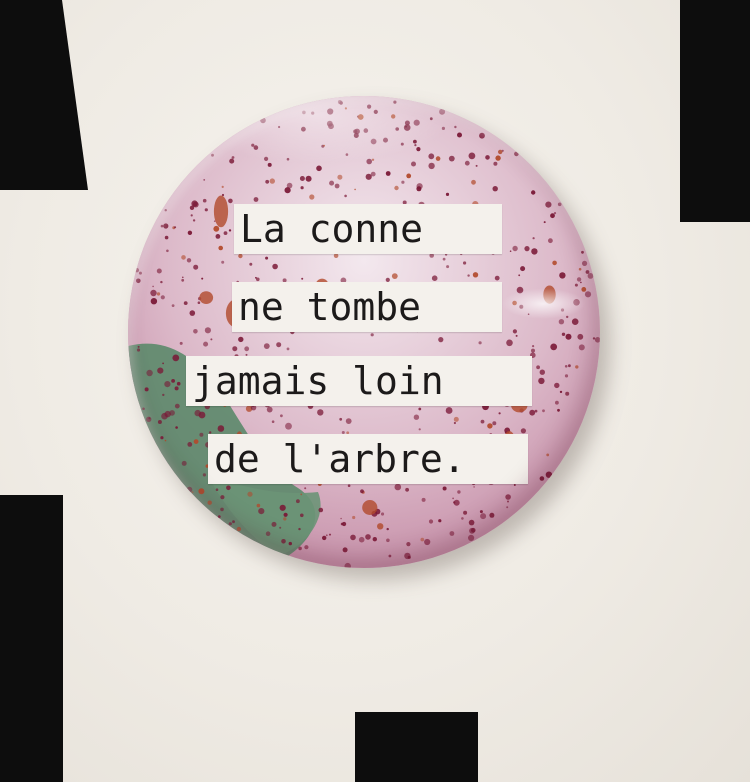 The height and width of the screenshot is (782, 750). Describe the element at coordinates (367, 307) in the screenshot. I see `label-line-2: ne tombe` at that location.